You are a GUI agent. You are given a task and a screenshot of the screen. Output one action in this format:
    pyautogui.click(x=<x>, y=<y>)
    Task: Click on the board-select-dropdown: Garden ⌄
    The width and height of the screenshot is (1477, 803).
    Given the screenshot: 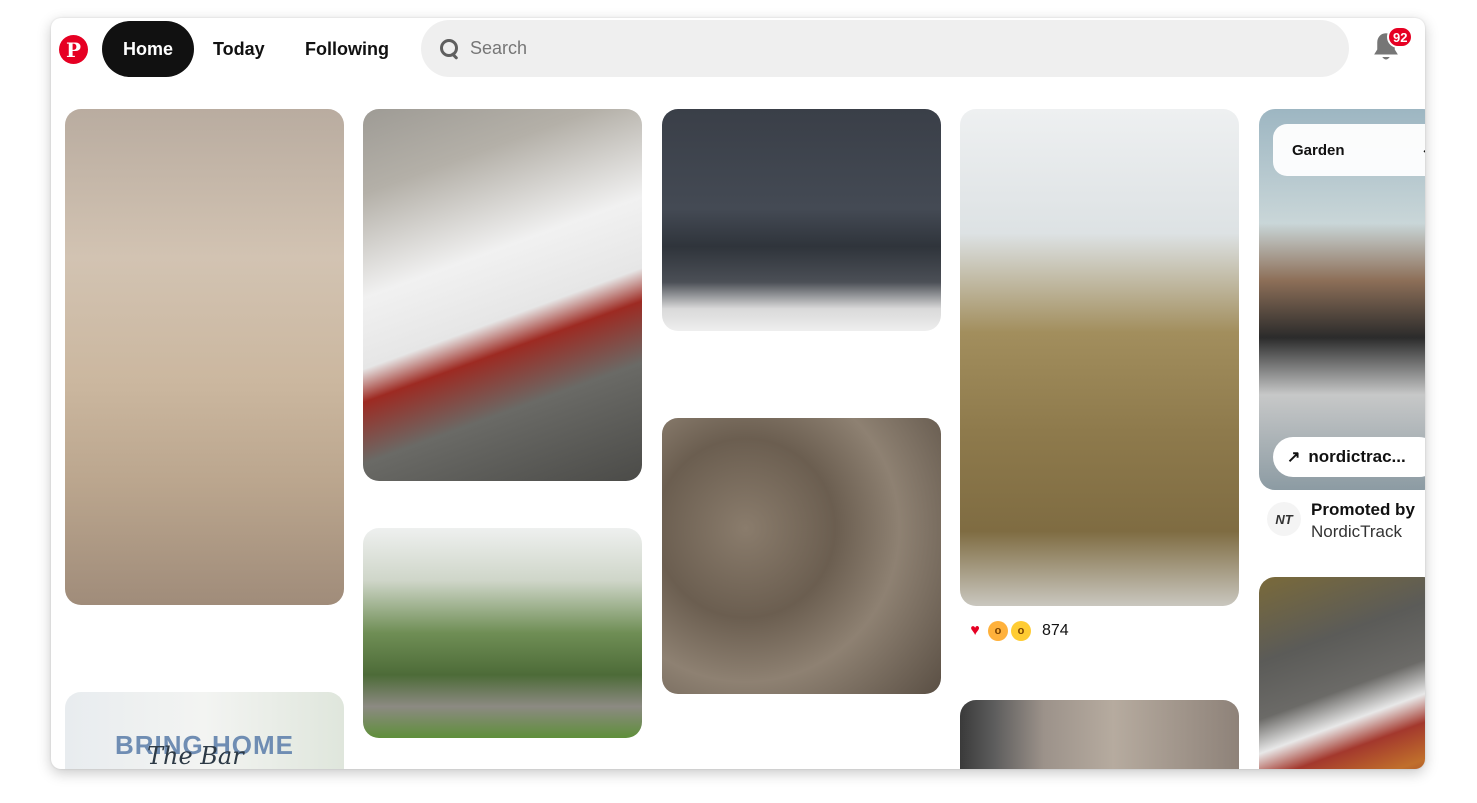 What is the action you would take?
    pyautogui.click(x=1349, y=150)
    